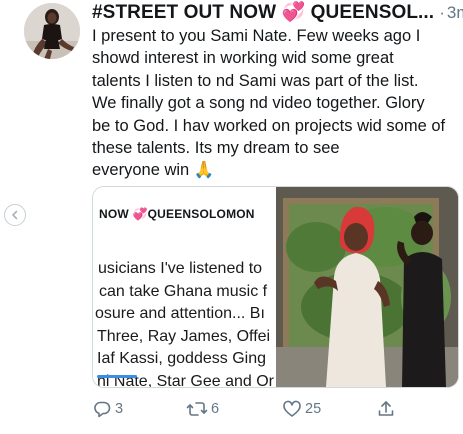 Image resolution: width=463 pixels, height=434 pixels. I want to click on card-text-line: Three, Ray James, Offei, so click(184, 336).